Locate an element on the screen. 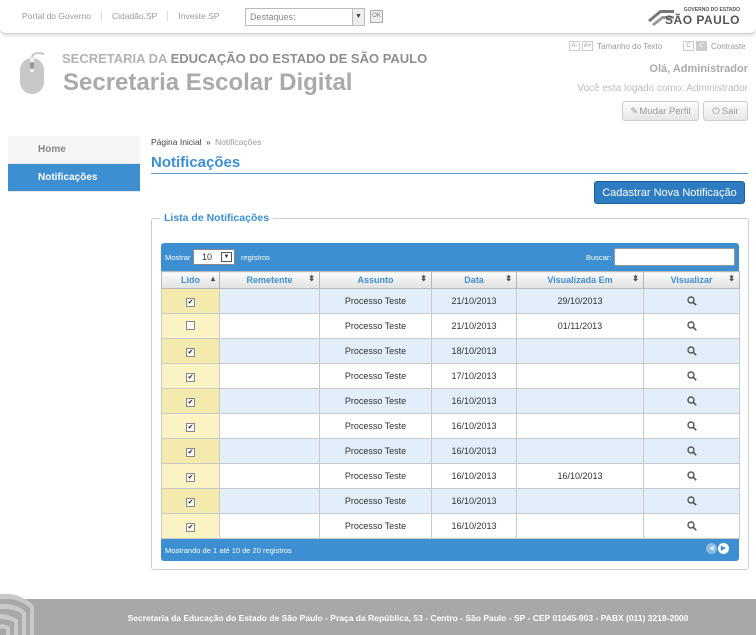 This screenshot has height=635, width=756. cell-data: 16/10/2013 is located at coordinates (474, 451).